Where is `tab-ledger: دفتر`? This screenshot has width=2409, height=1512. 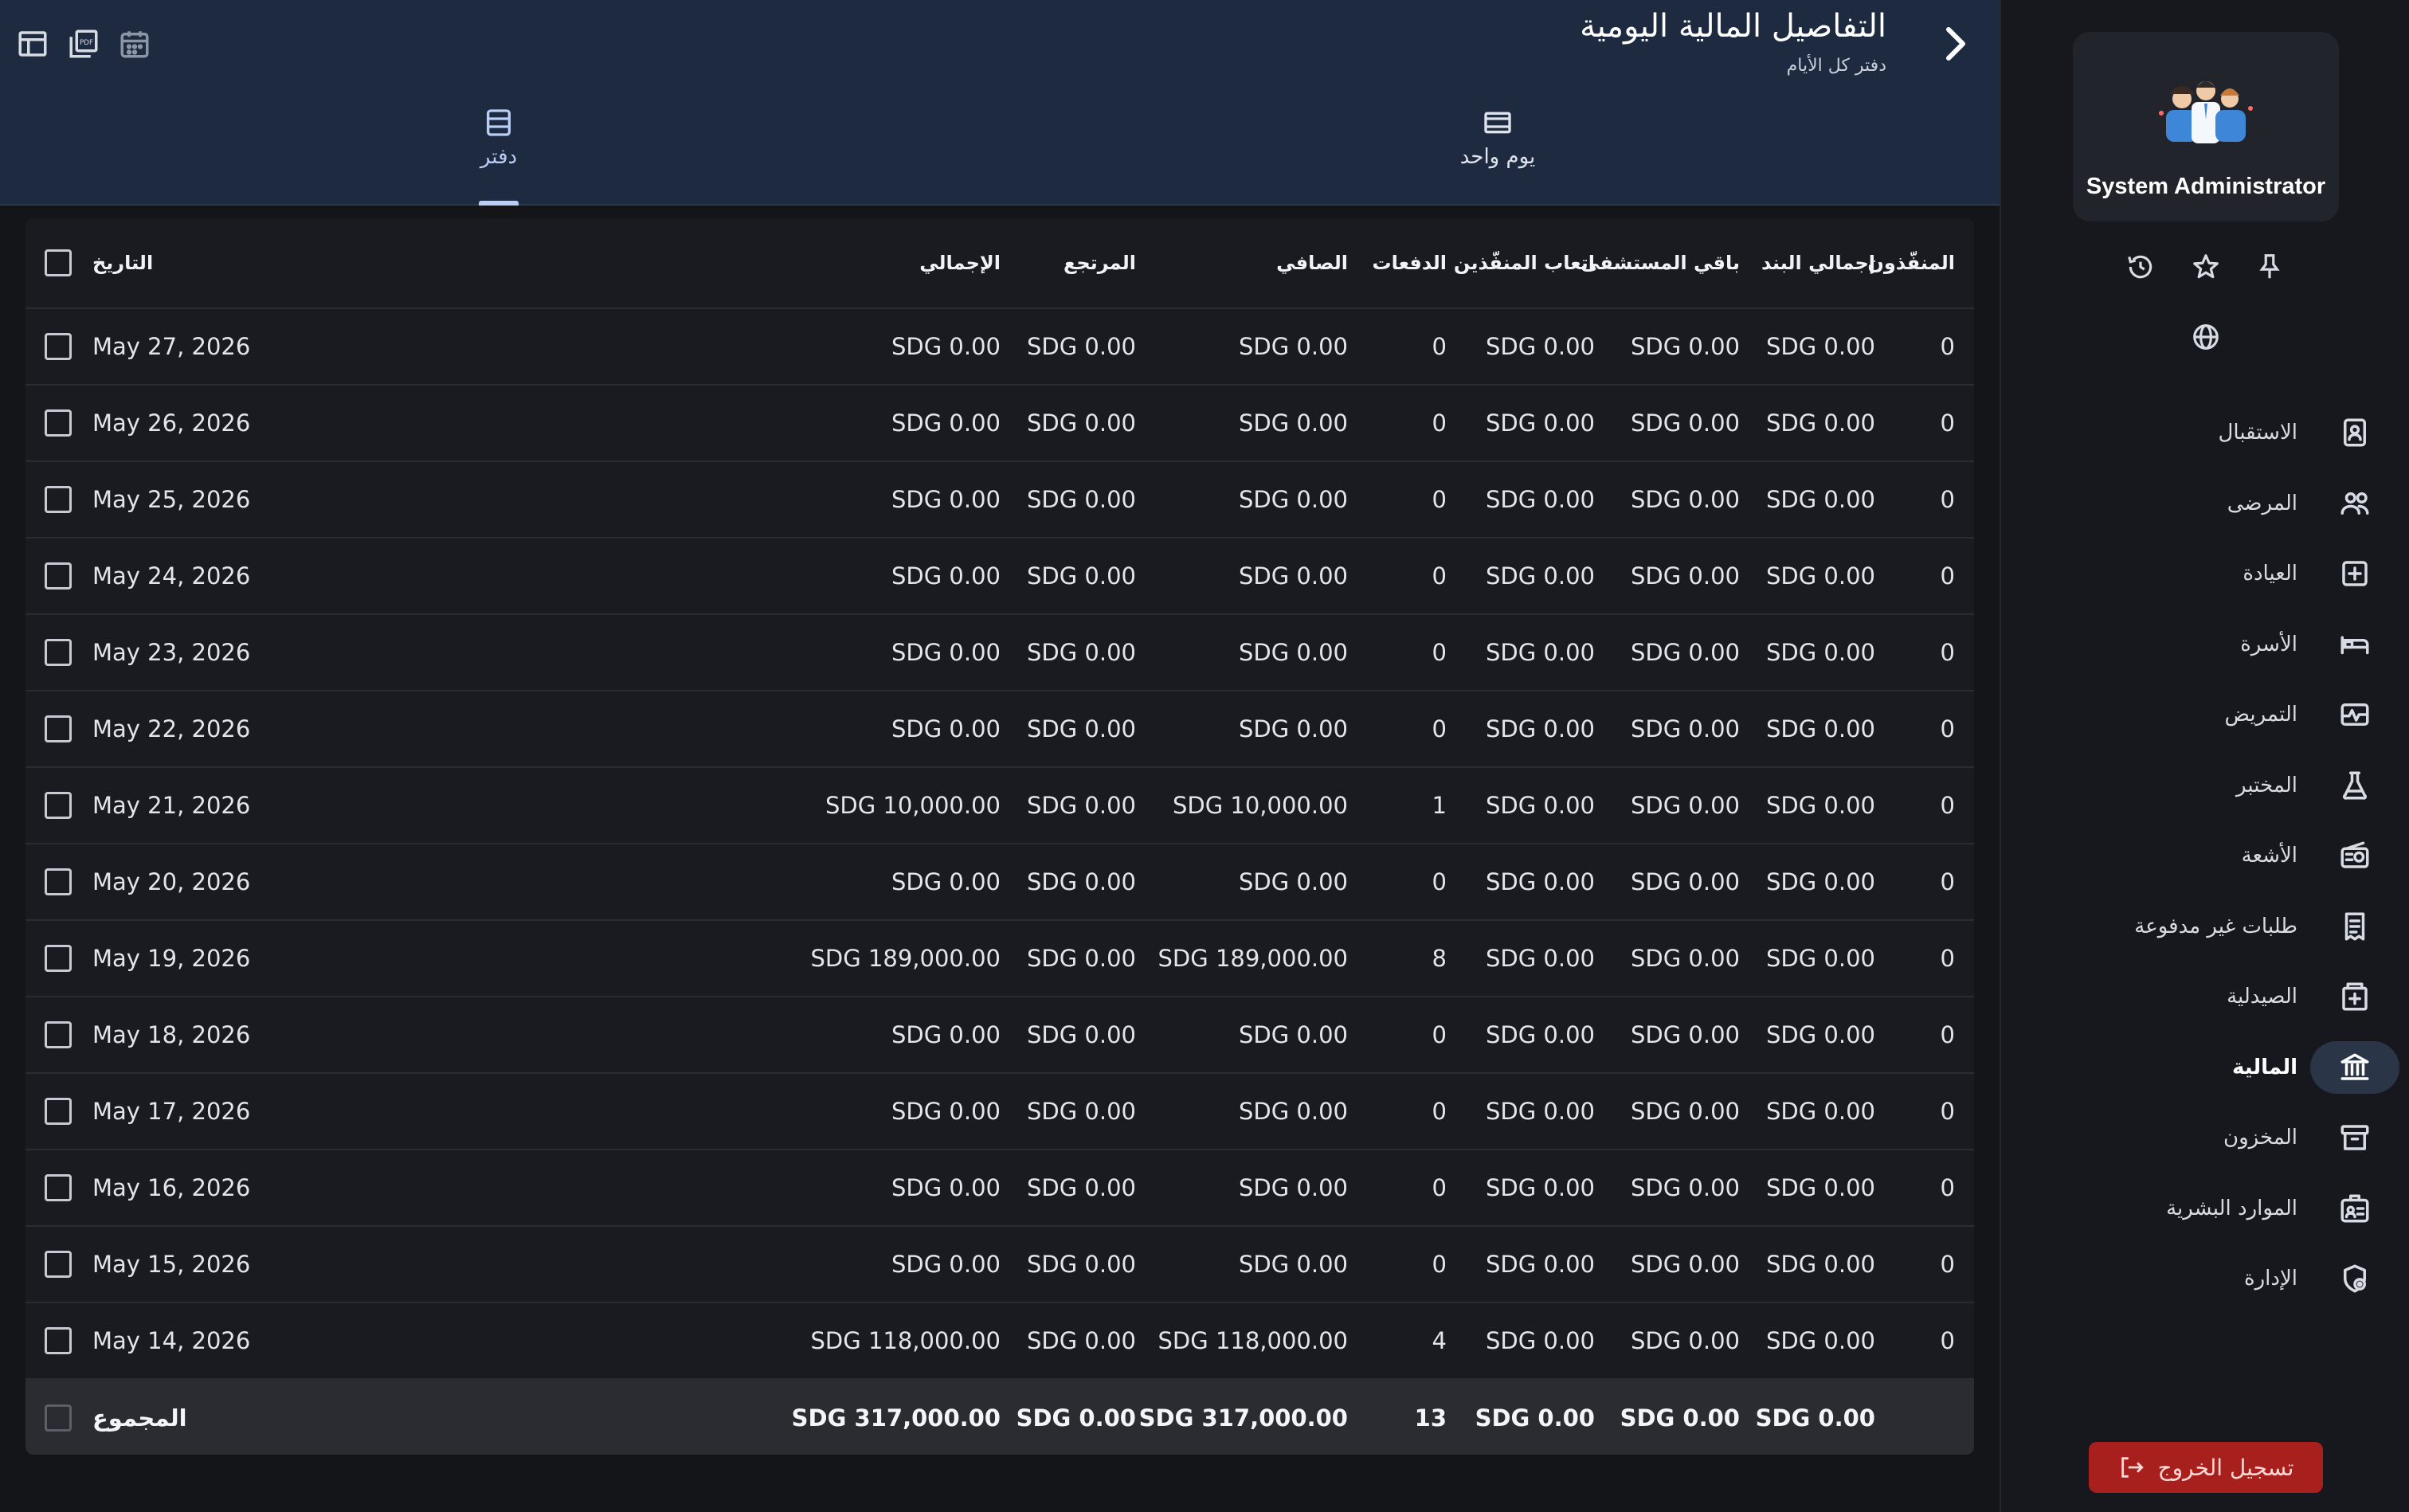
tab-ledger: دفتر is located at coordinates (498, 156).